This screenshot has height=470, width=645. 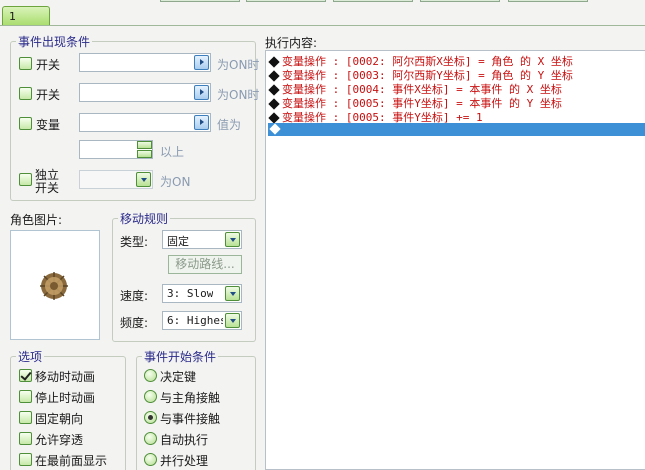 I want to click on option-label: 允许穿透, so click(x=59, y=440).